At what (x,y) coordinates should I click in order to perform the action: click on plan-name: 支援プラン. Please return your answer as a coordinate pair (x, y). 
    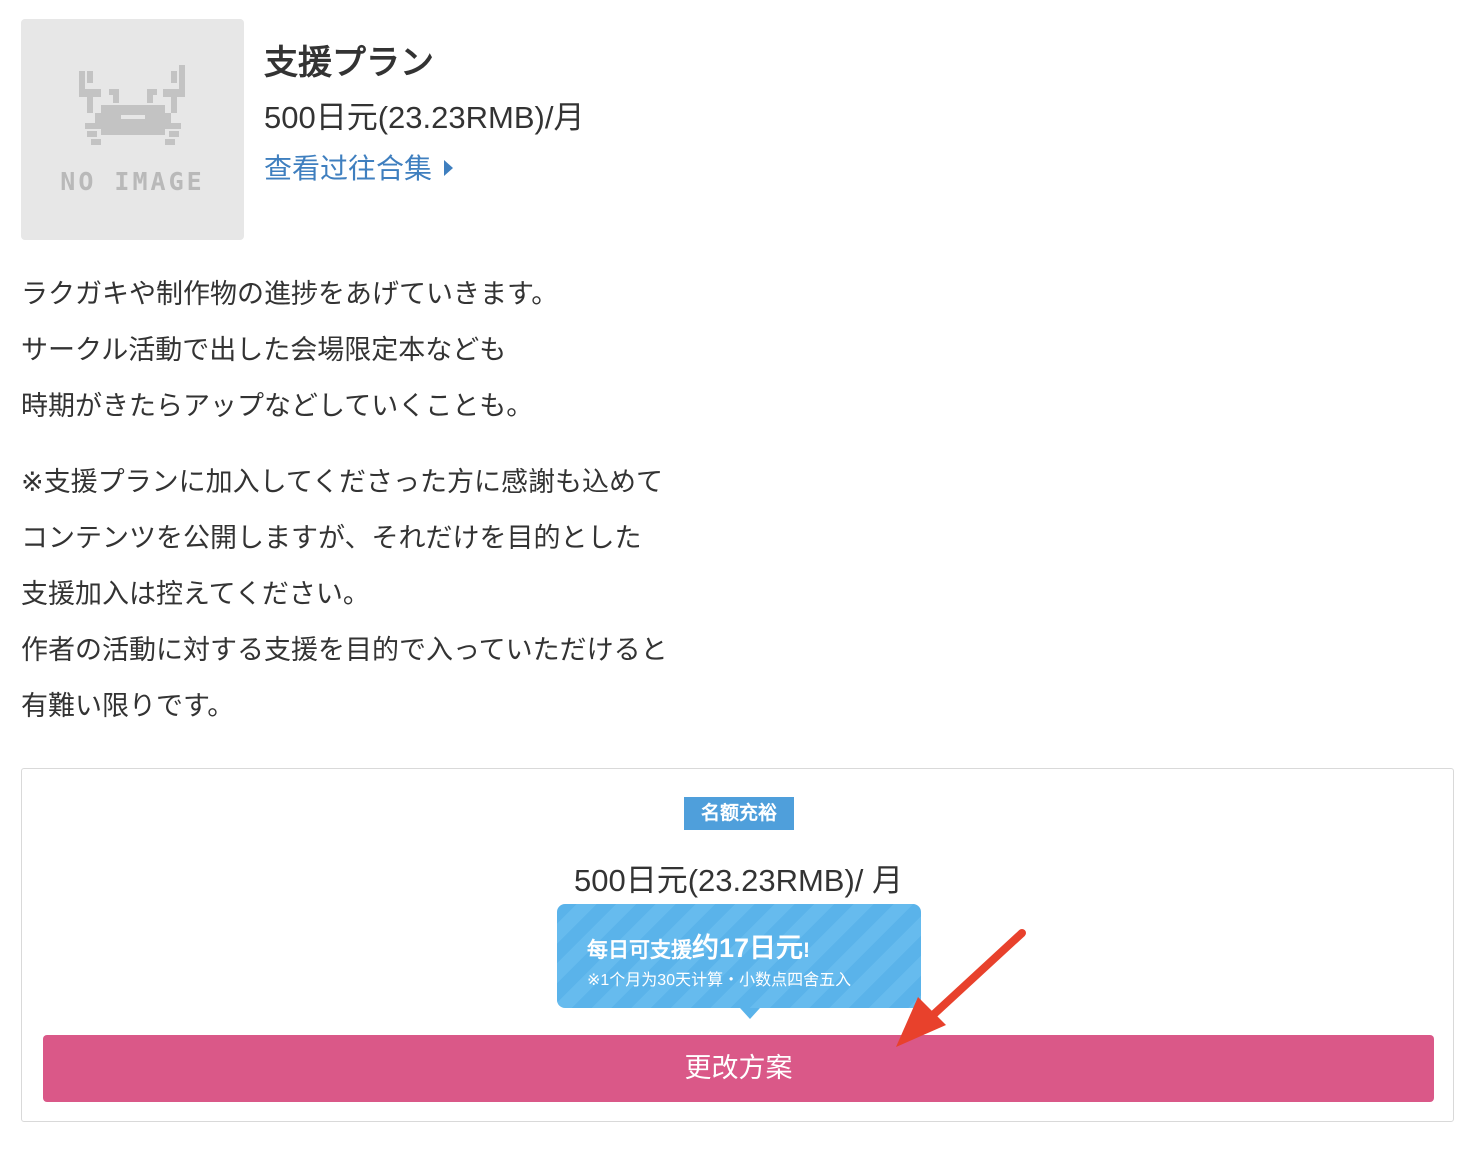
    Looking at the image, I should click on (349, 63).